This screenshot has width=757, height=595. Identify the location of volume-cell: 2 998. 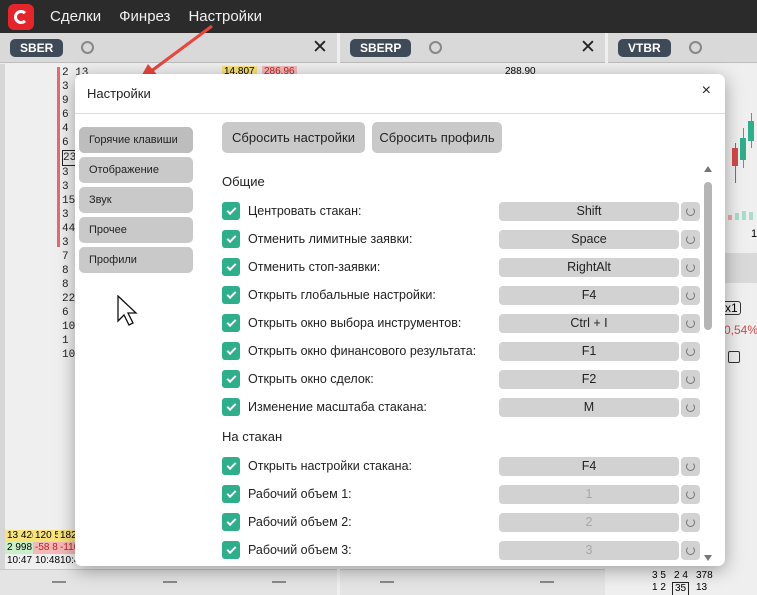
(20, 548).